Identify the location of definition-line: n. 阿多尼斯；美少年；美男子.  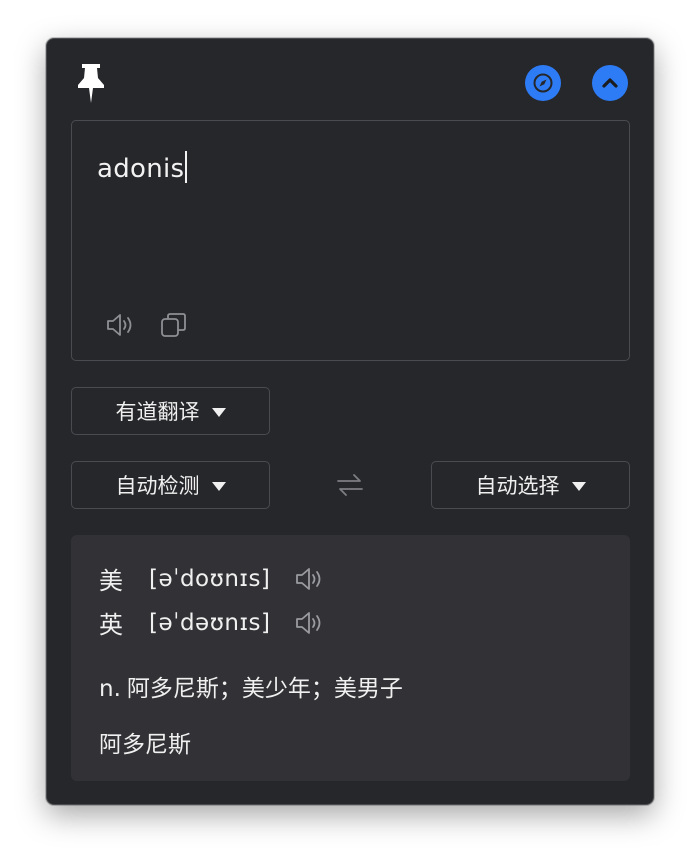
(251, 686).